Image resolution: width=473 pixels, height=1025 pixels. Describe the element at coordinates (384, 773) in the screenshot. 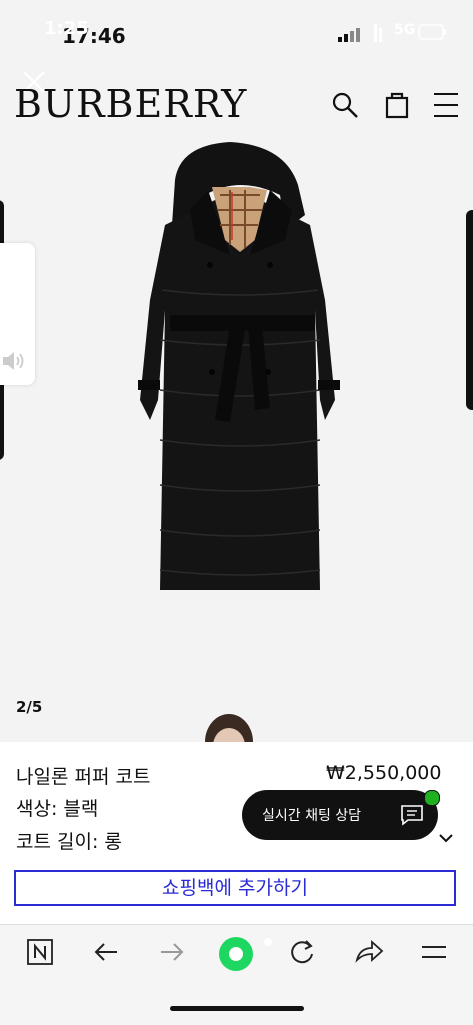

I see `product-price: ₩2,550,000` at that location.